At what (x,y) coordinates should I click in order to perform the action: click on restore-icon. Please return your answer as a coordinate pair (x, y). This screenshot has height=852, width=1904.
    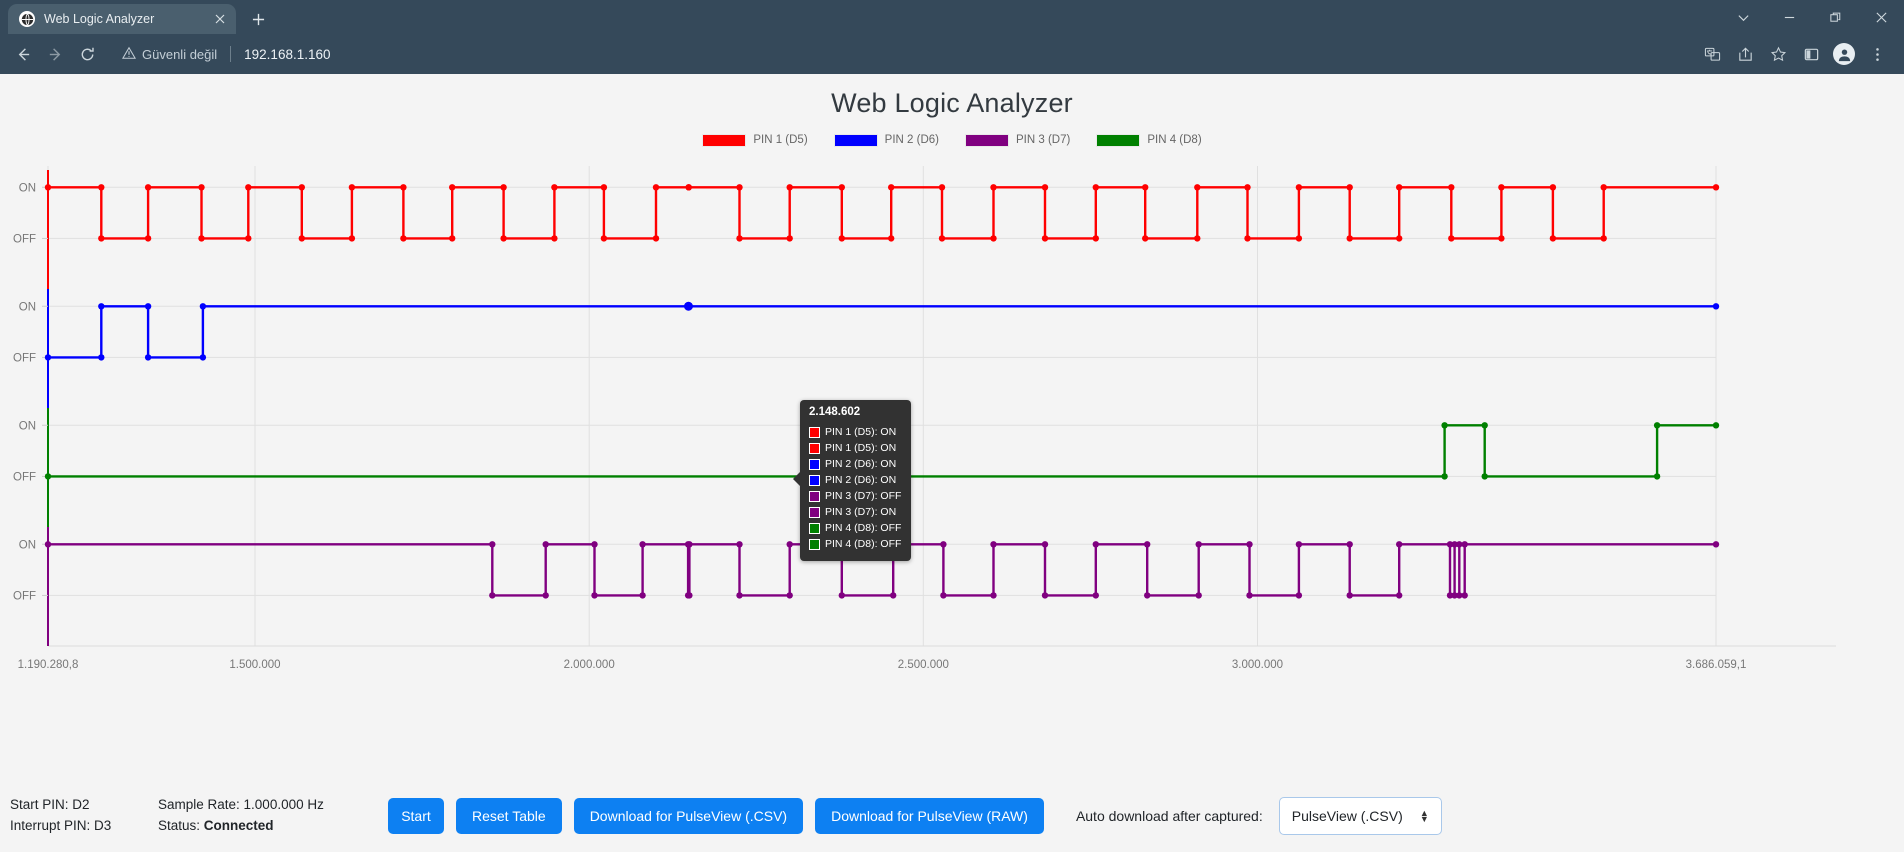
    Looking at the image, I should click on (1835, 17).